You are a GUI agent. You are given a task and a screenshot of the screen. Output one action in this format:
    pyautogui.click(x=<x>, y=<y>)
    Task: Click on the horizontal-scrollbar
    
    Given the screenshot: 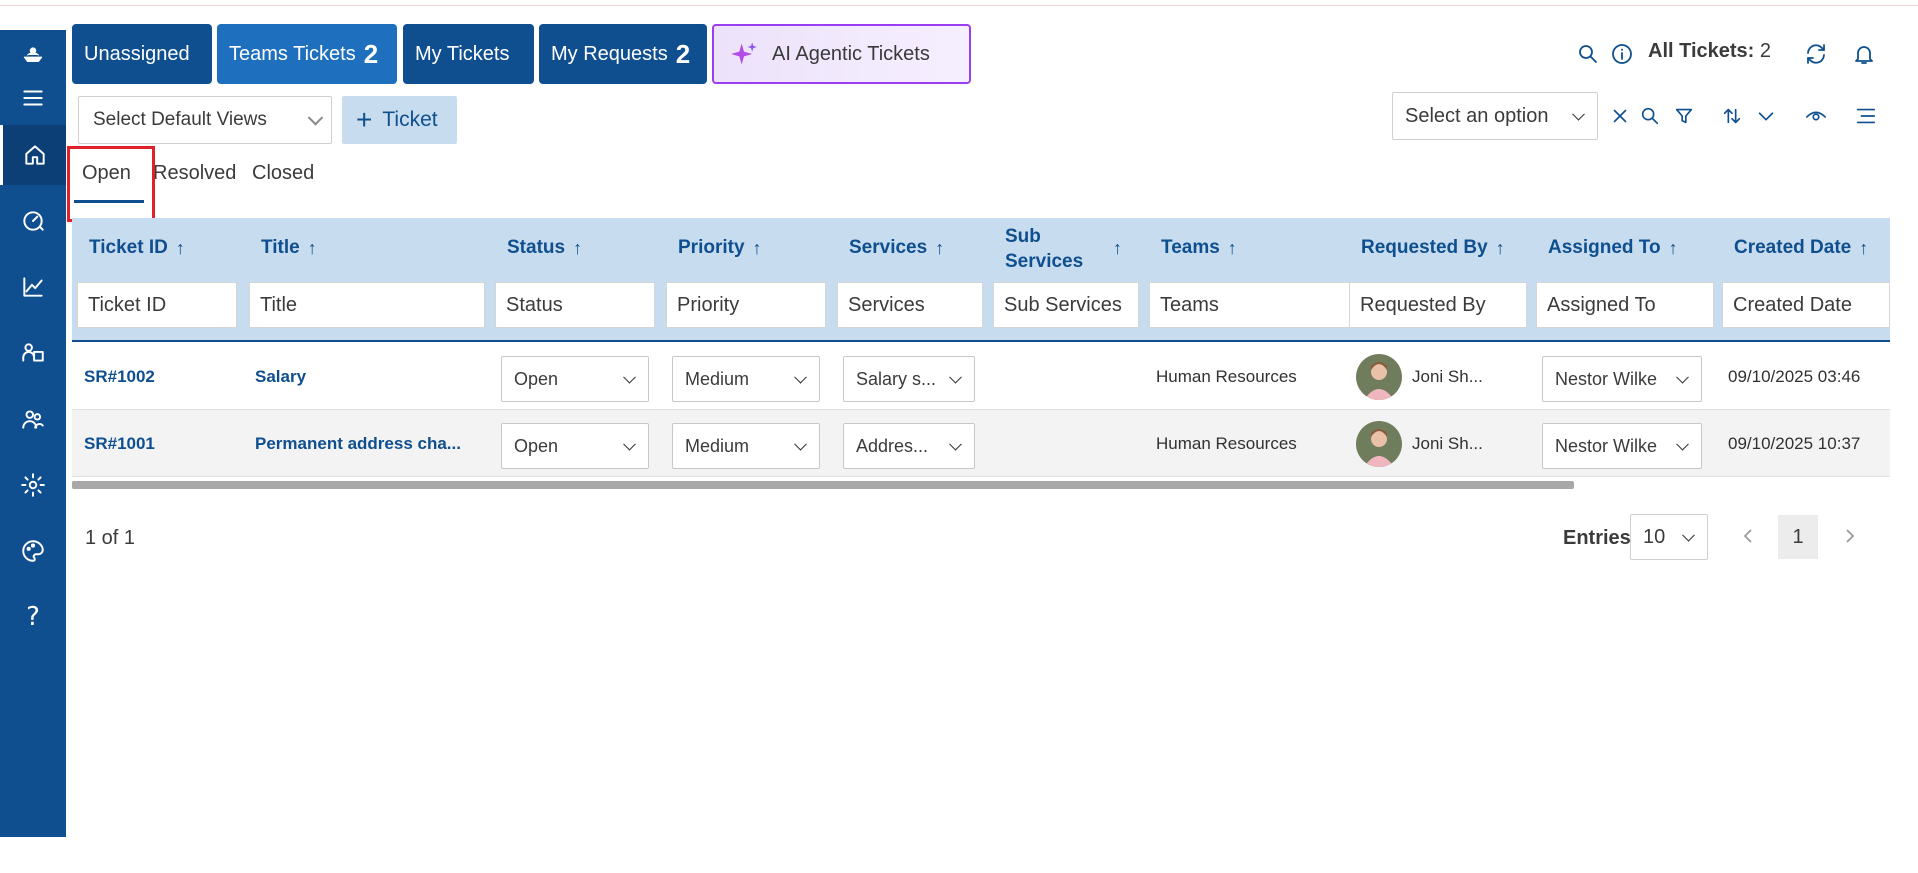 What is the action you would take?
    pyautogui.click(x=823, y=485)
    